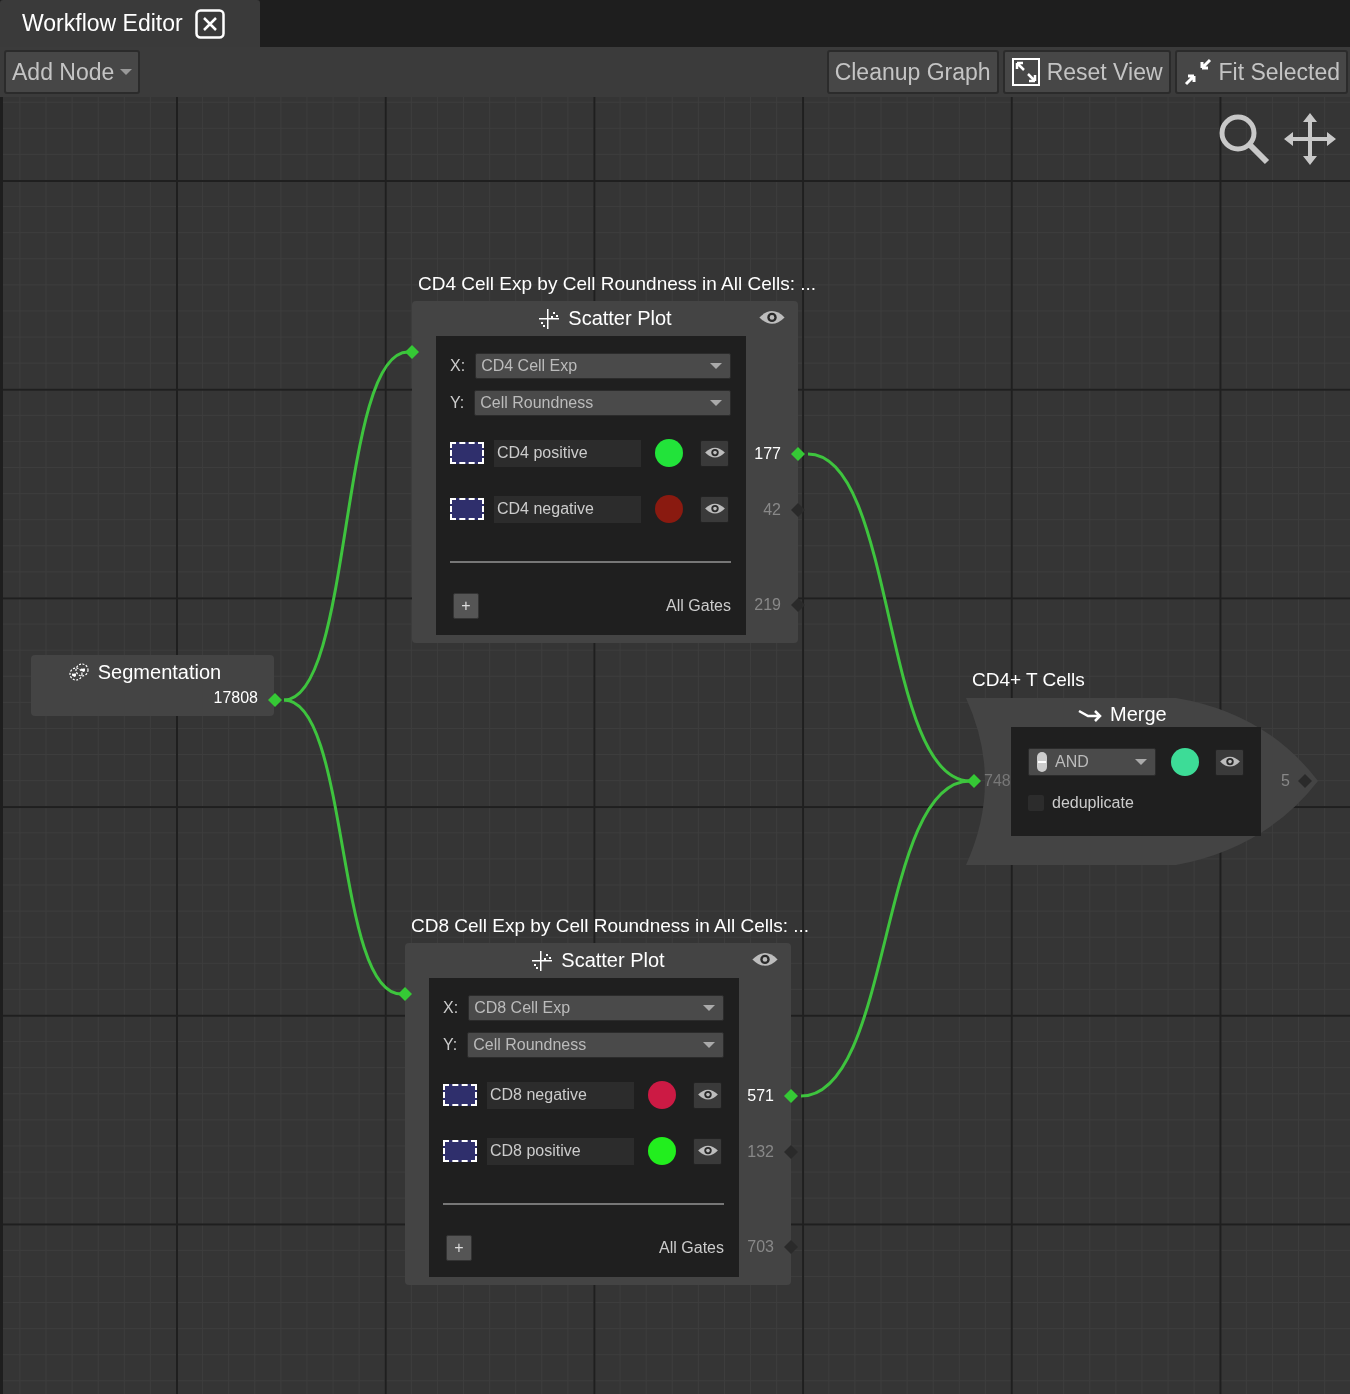 The width and height of the screenshot is (1350, 1394). What do you see at coordinates (152, 685) in the screenshot?
I see `node-card: Segmentation 17808` at bounding box center [152, 685].